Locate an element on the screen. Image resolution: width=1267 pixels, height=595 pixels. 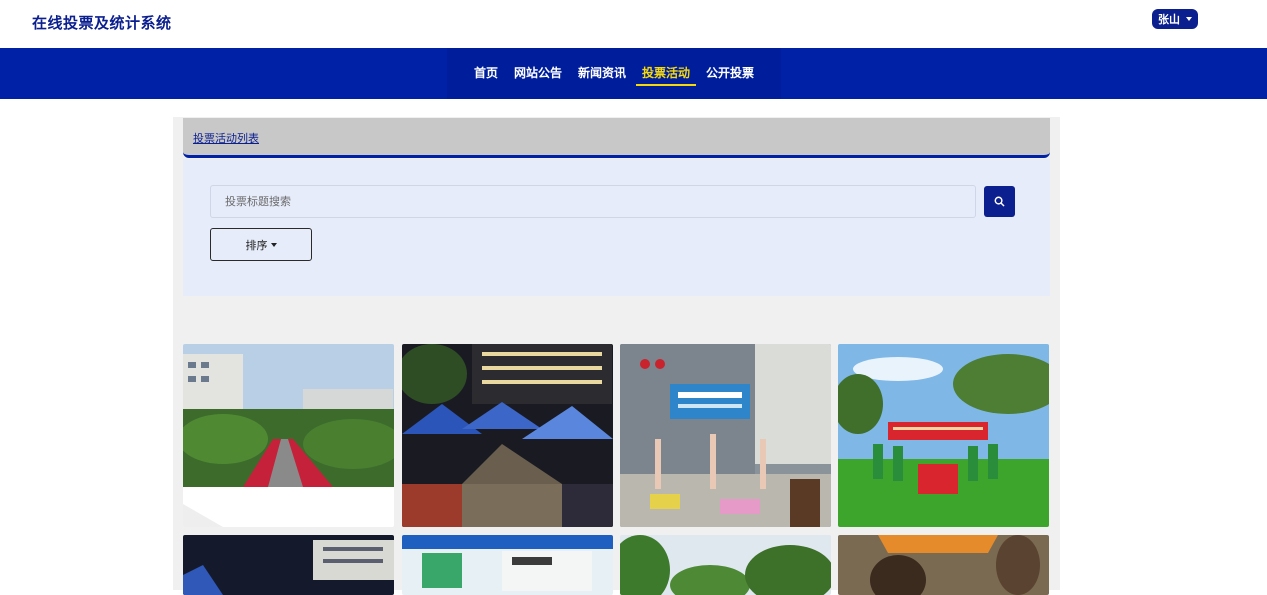
main-navbar: 首页 网站公告 新闻资讯 投票活动 公开投票 is located at coordinates (633, 73).